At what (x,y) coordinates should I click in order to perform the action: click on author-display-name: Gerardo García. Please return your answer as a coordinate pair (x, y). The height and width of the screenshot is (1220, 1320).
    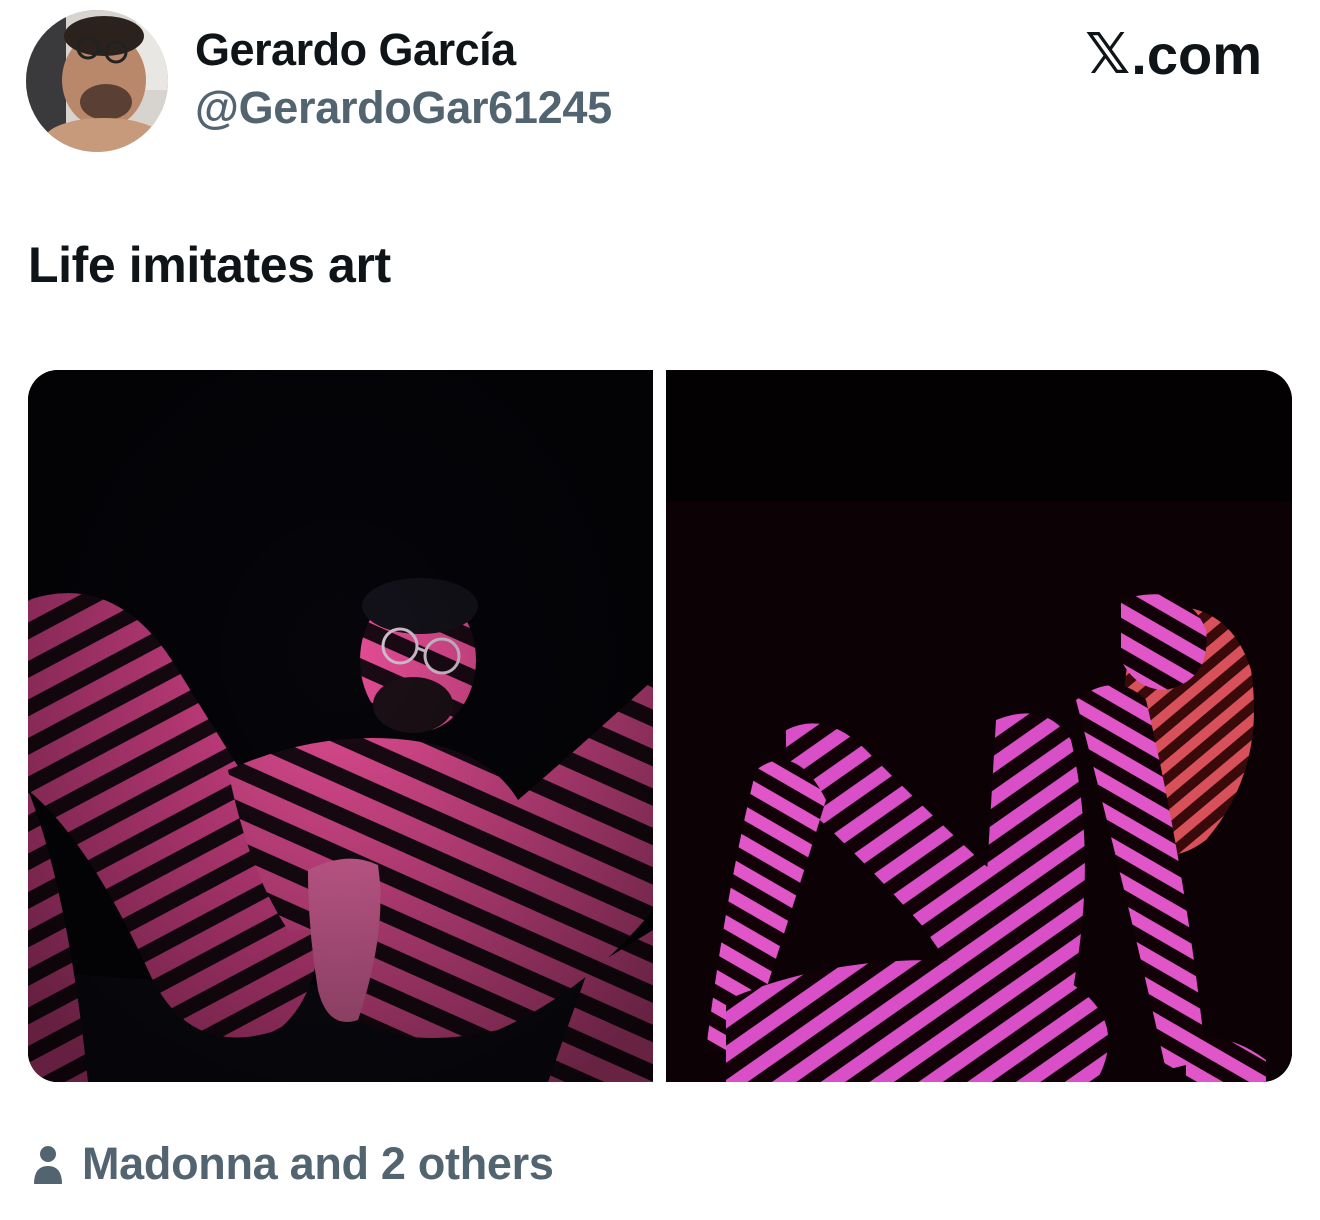
    Looking at the image, I should click on (355, 50).